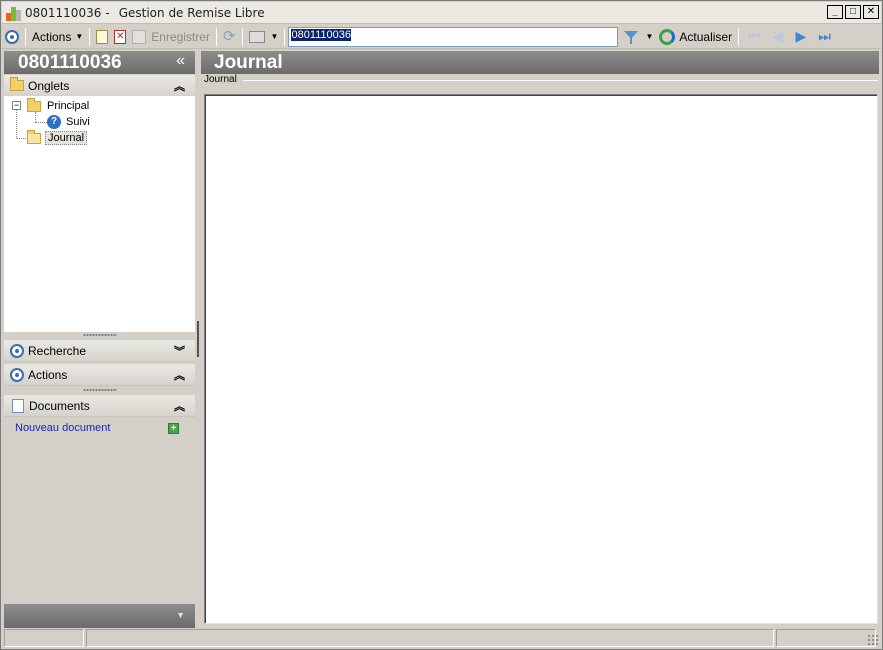  I want to click on actions-section-label: Actions, so click(48, 374).